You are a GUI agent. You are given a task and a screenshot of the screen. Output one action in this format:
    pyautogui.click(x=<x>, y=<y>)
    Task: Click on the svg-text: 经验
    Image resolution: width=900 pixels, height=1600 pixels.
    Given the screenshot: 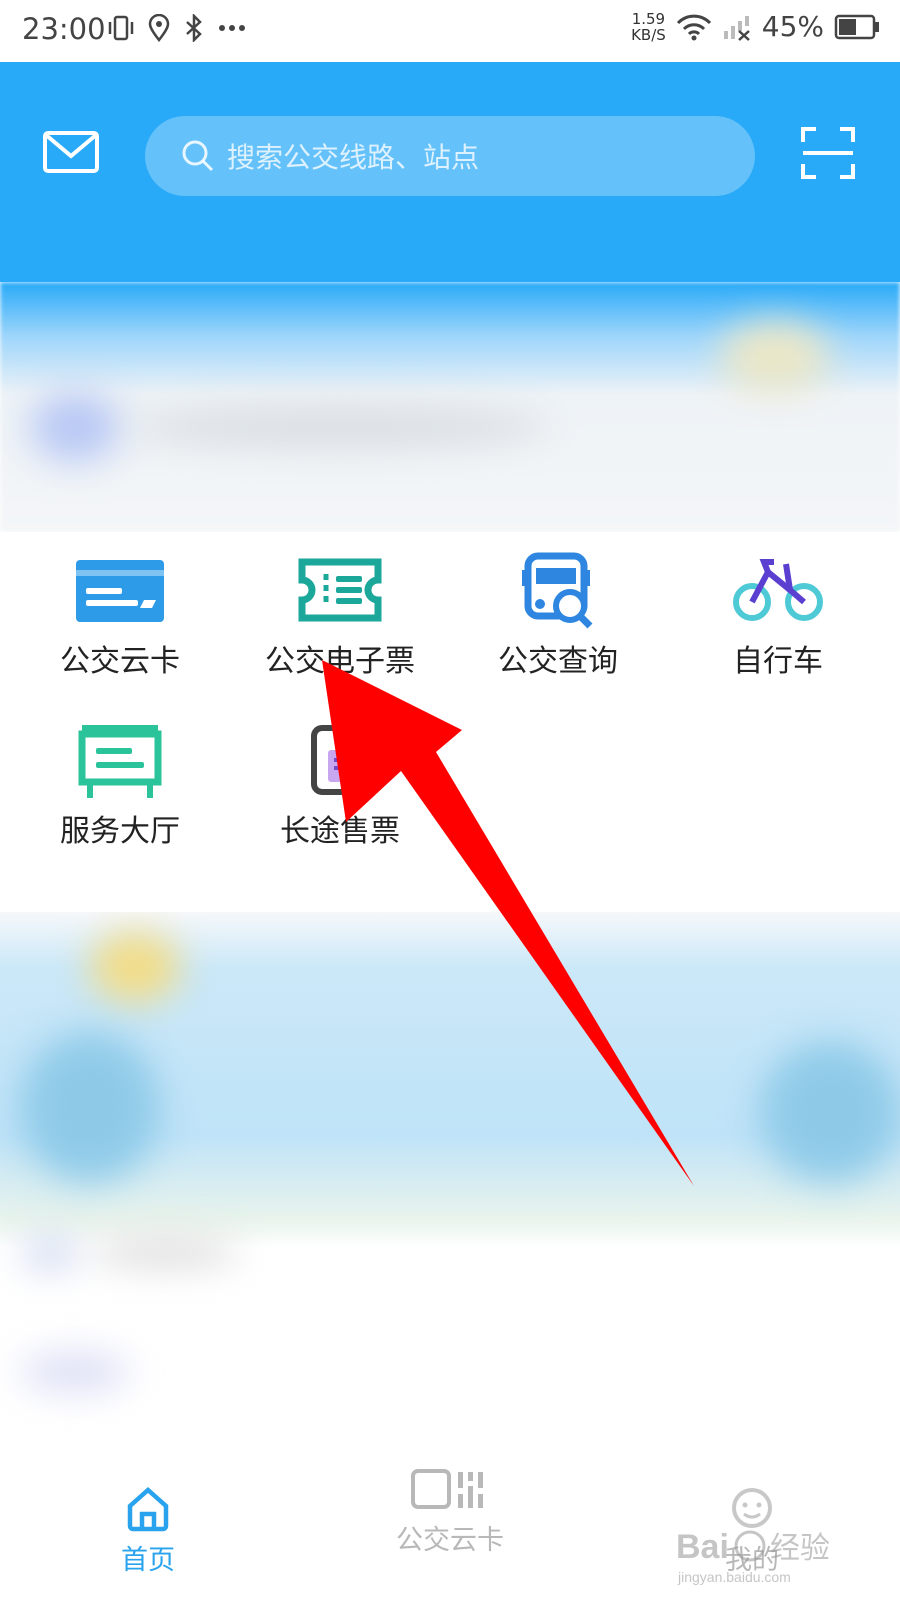 What is the action you would take?
    pyautogui.click(x=800, y=1548)
    